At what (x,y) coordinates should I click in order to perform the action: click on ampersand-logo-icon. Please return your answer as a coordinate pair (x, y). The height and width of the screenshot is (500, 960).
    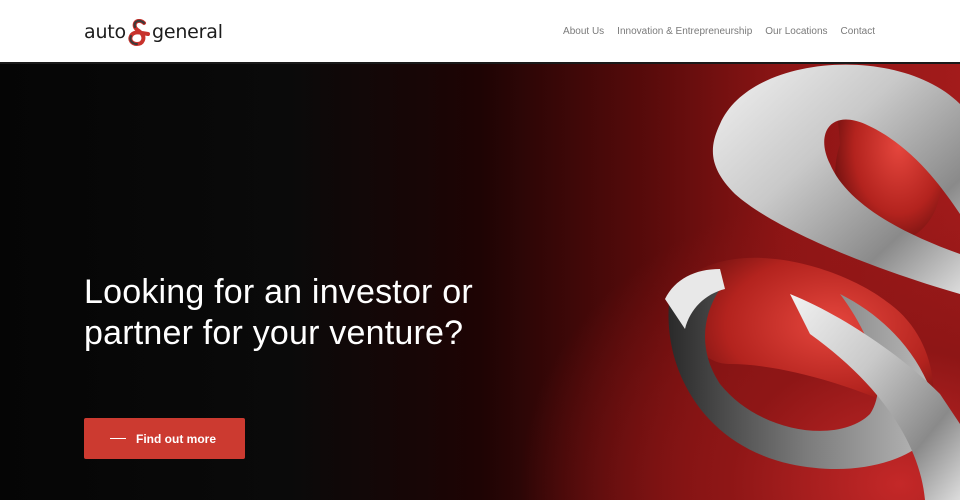
    Looking at the image, I should click on (139, 33).